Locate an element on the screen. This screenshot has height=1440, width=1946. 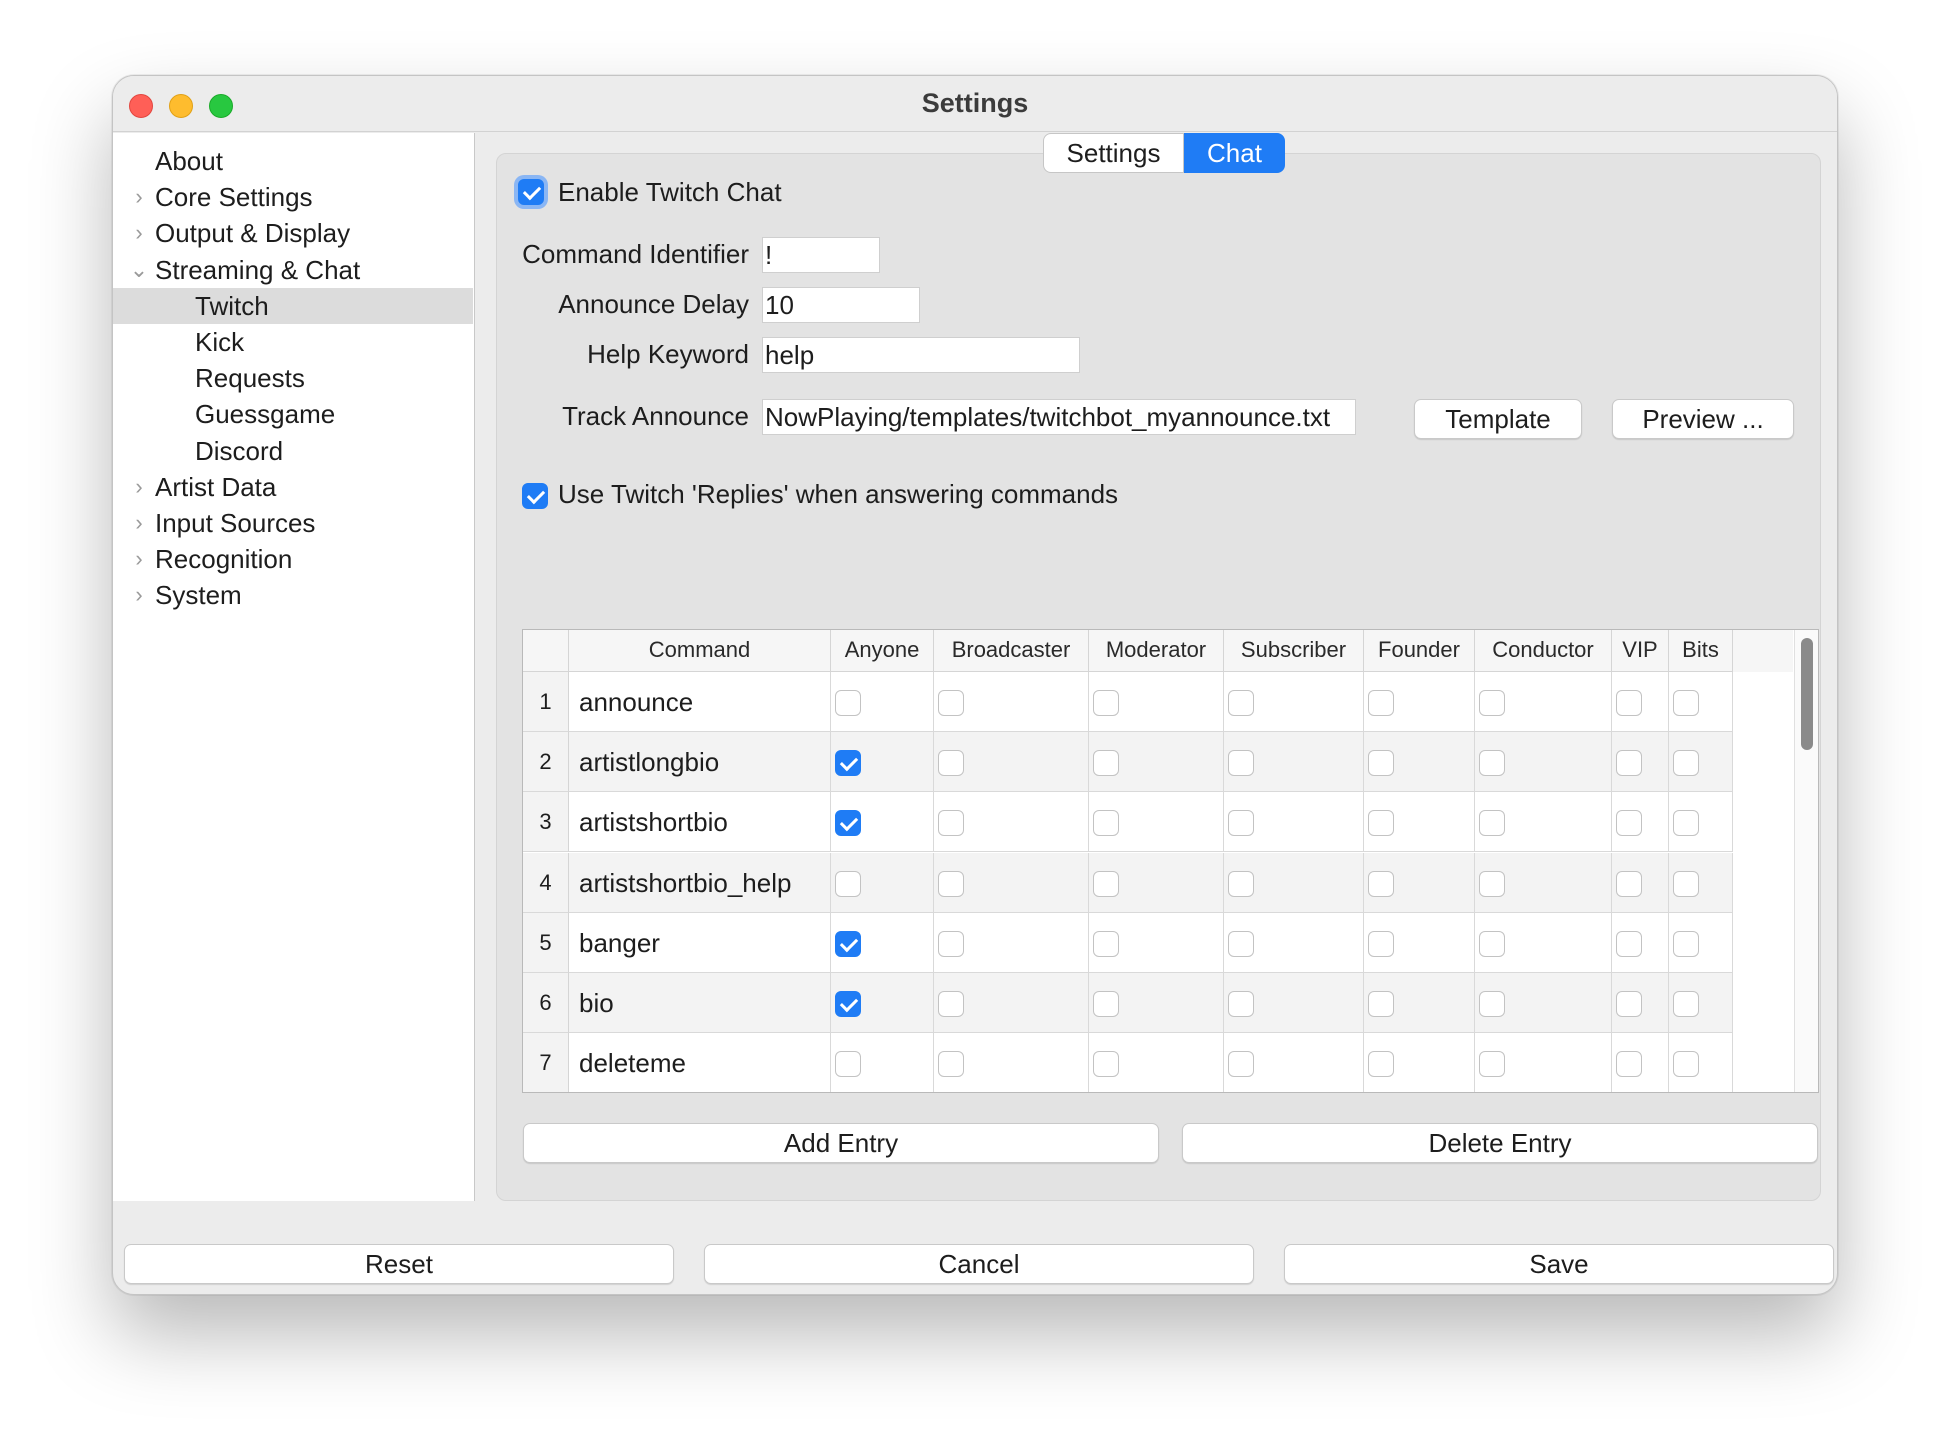
column-header-bits: Bits is located at coordinates (1701, 651).